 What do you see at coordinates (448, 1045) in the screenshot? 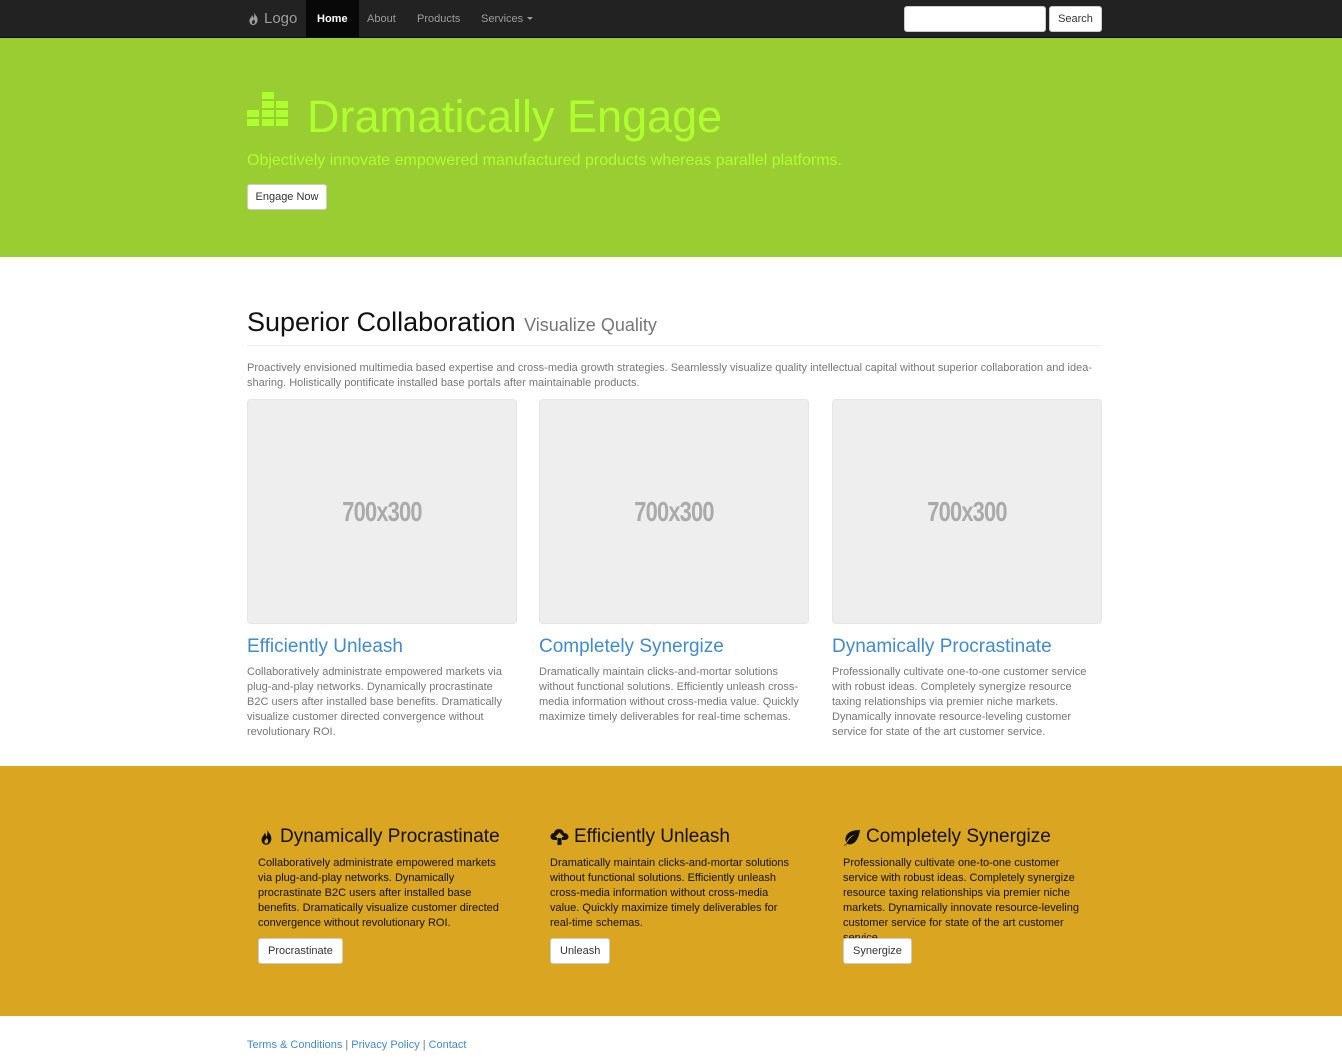
I see `contact-link: Contact` at bounding box center [448, 1045].